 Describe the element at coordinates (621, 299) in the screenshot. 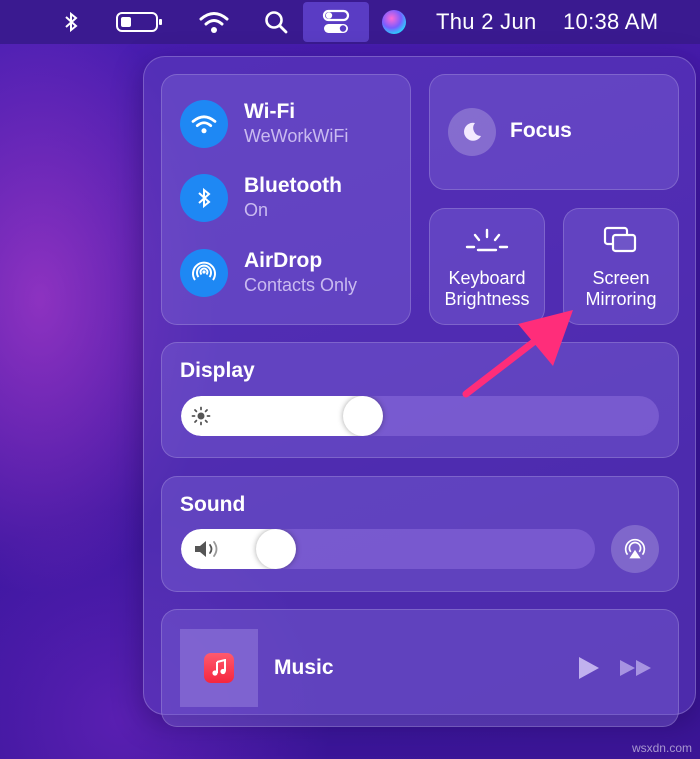

I see `screen-mirroring-label-line2: Mirroring` at that location.